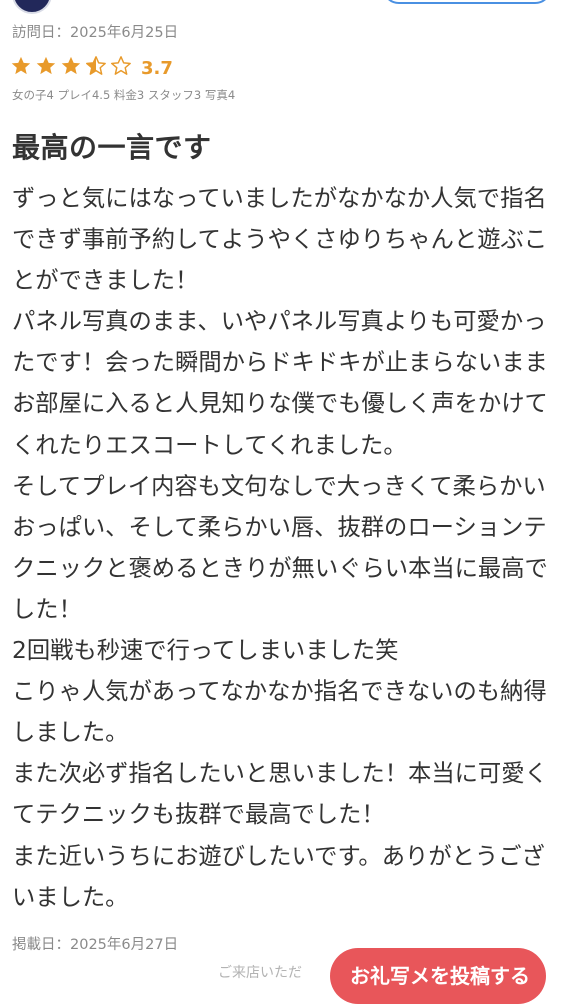 The height and width of the screenshot is (1004, 576). What do you see at coordinates (95, 33) in the screenshot?
I see `visit-date: 訪問日：2025年6月25日` at bounding box center [95, 33].